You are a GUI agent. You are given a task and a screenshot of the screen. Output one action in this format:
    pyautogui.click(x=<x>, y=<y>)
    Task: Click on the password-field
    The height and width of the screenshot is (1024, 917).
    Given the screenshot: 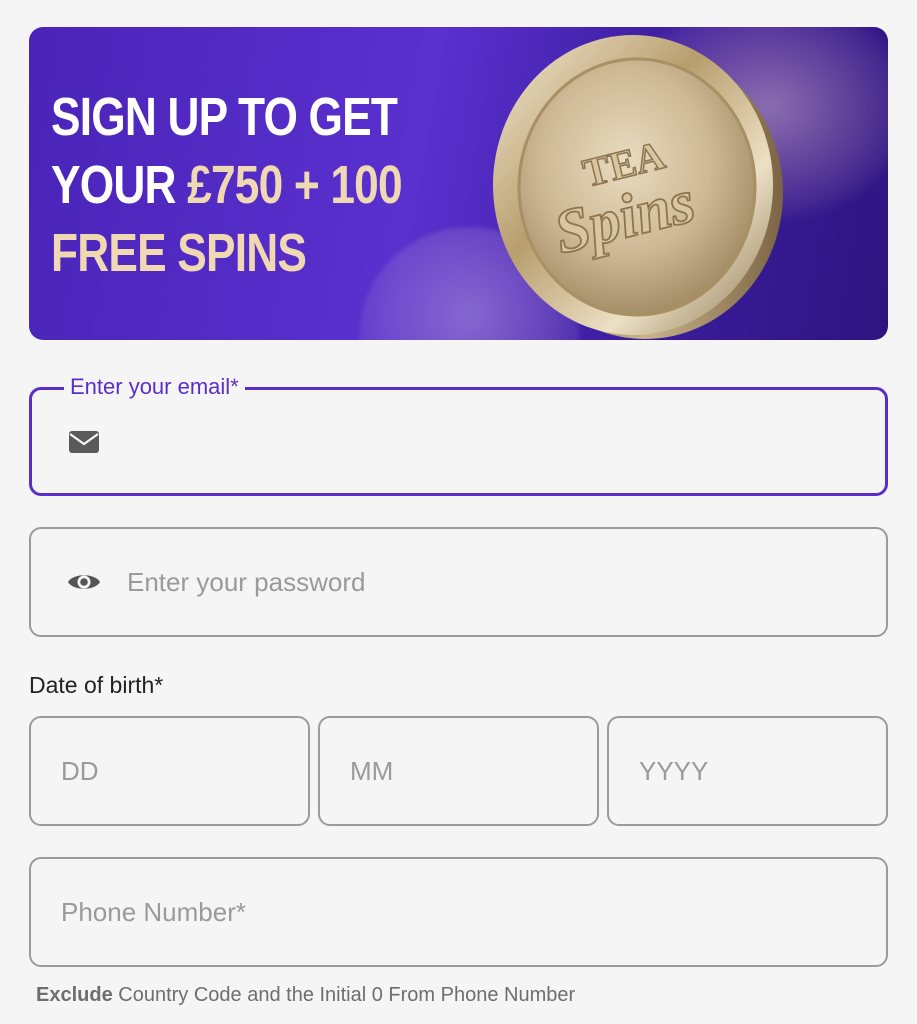 What is the action you would take?
    pyautogui.click(x=458, y=582)
    